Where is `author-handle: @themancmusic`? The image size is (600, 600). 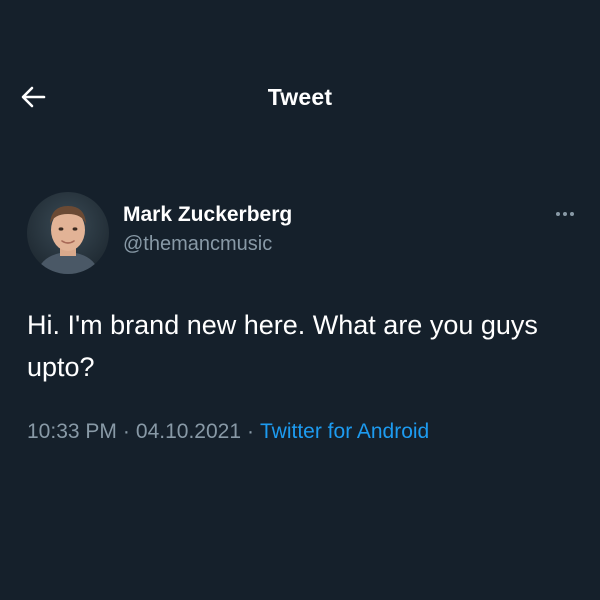
author-handle: @themancmusic is located at coordinates (207, 244).